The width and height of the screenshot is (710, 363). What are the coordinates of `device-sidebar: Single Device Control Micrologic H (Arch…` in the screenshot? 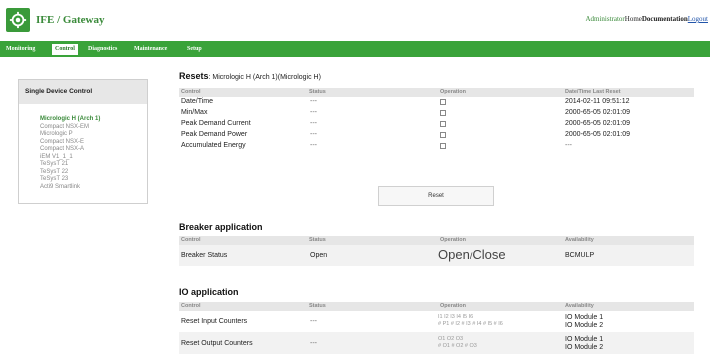 It's located at (83, 141).